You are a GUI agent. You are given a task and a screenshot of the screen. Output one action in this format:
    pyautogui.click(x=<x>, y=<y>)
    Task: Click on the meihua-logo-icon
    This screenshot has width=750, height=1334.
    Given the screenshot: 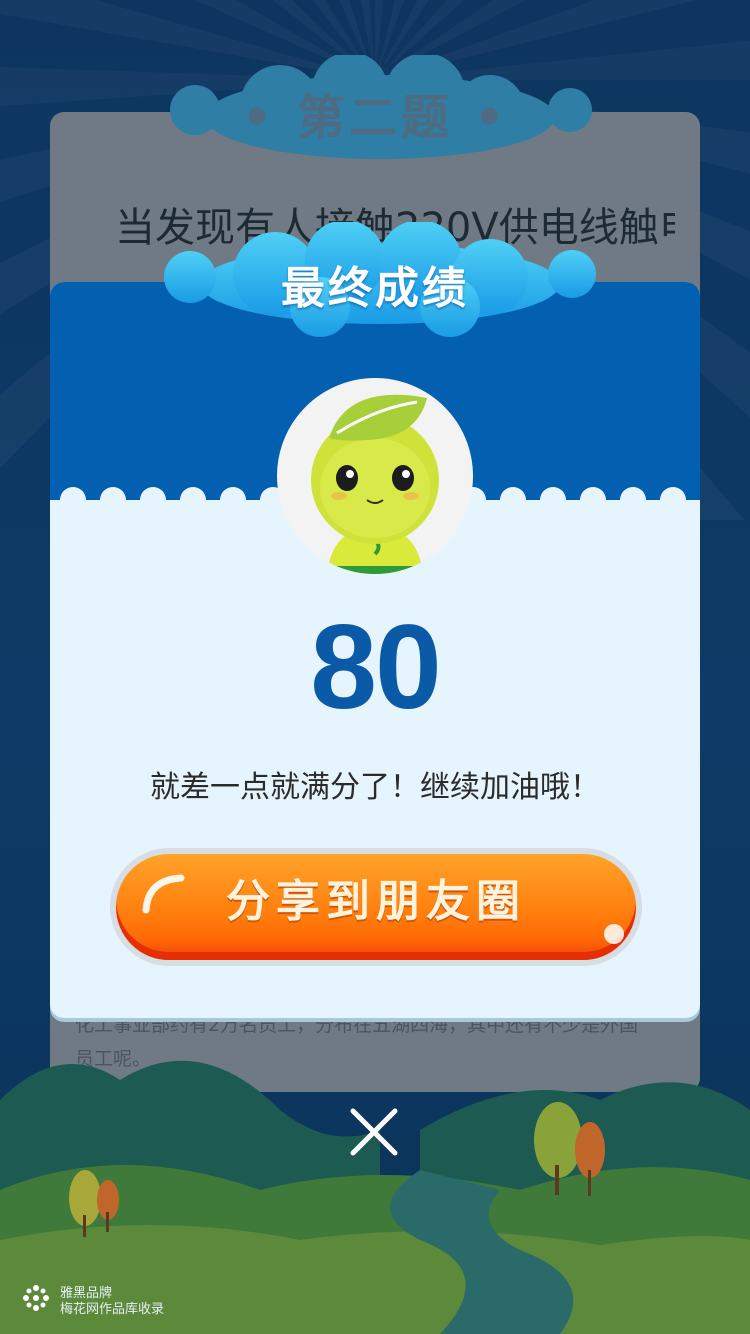 What is the action you would take?
    pyautogui.click(x=36, y=1298)
    